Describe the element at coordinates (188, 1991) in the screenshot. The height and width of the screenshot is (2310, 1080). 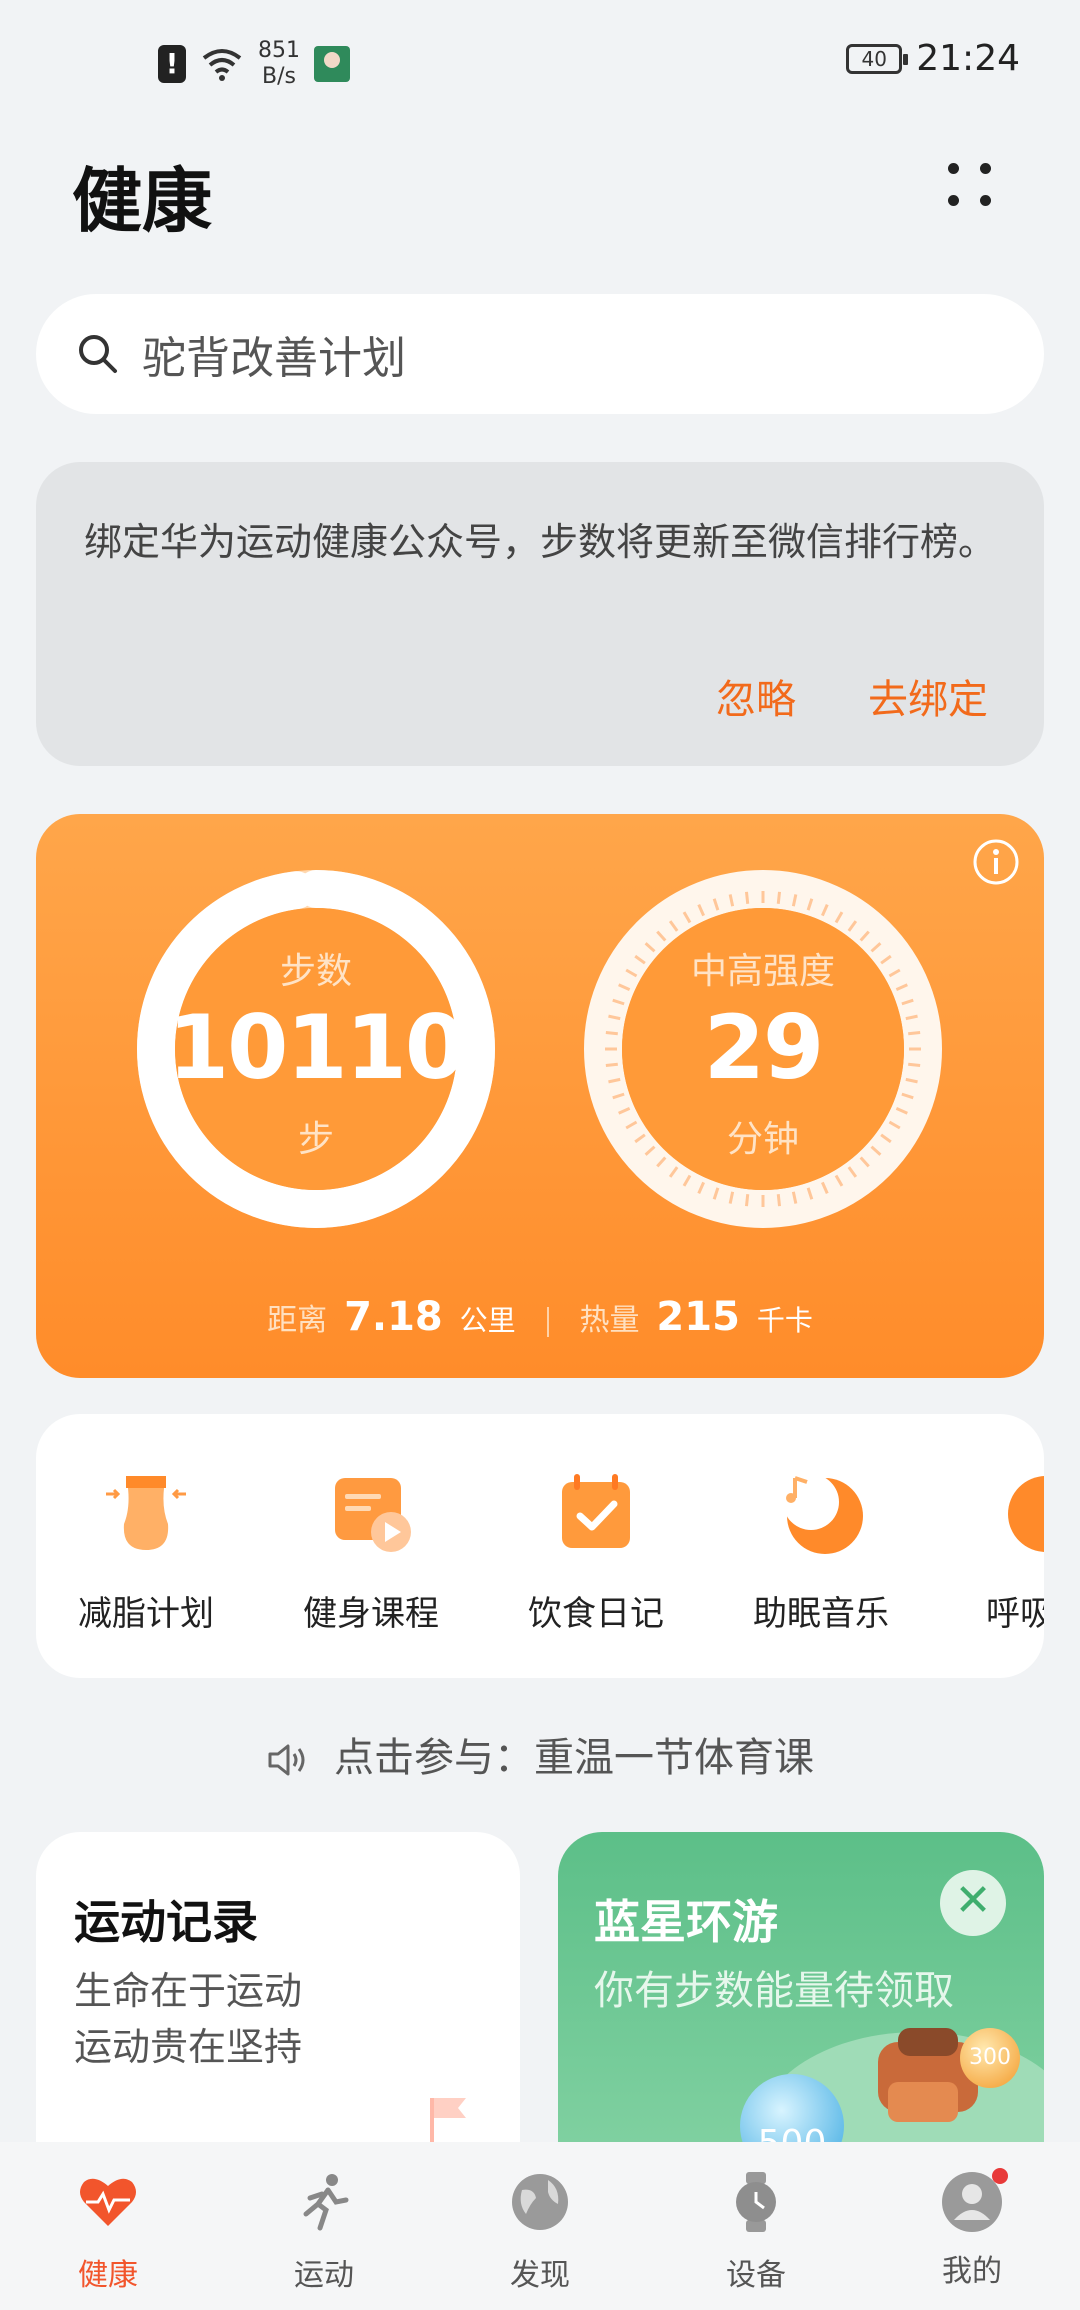
I see `record-line-1: 生命在于运动` at that location.